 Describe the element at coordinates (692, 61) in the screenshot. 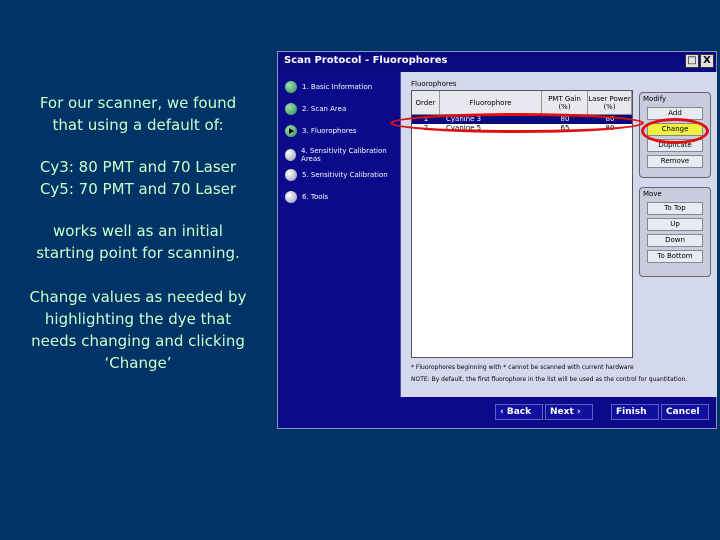

I see `maximize-button: □` at that location.